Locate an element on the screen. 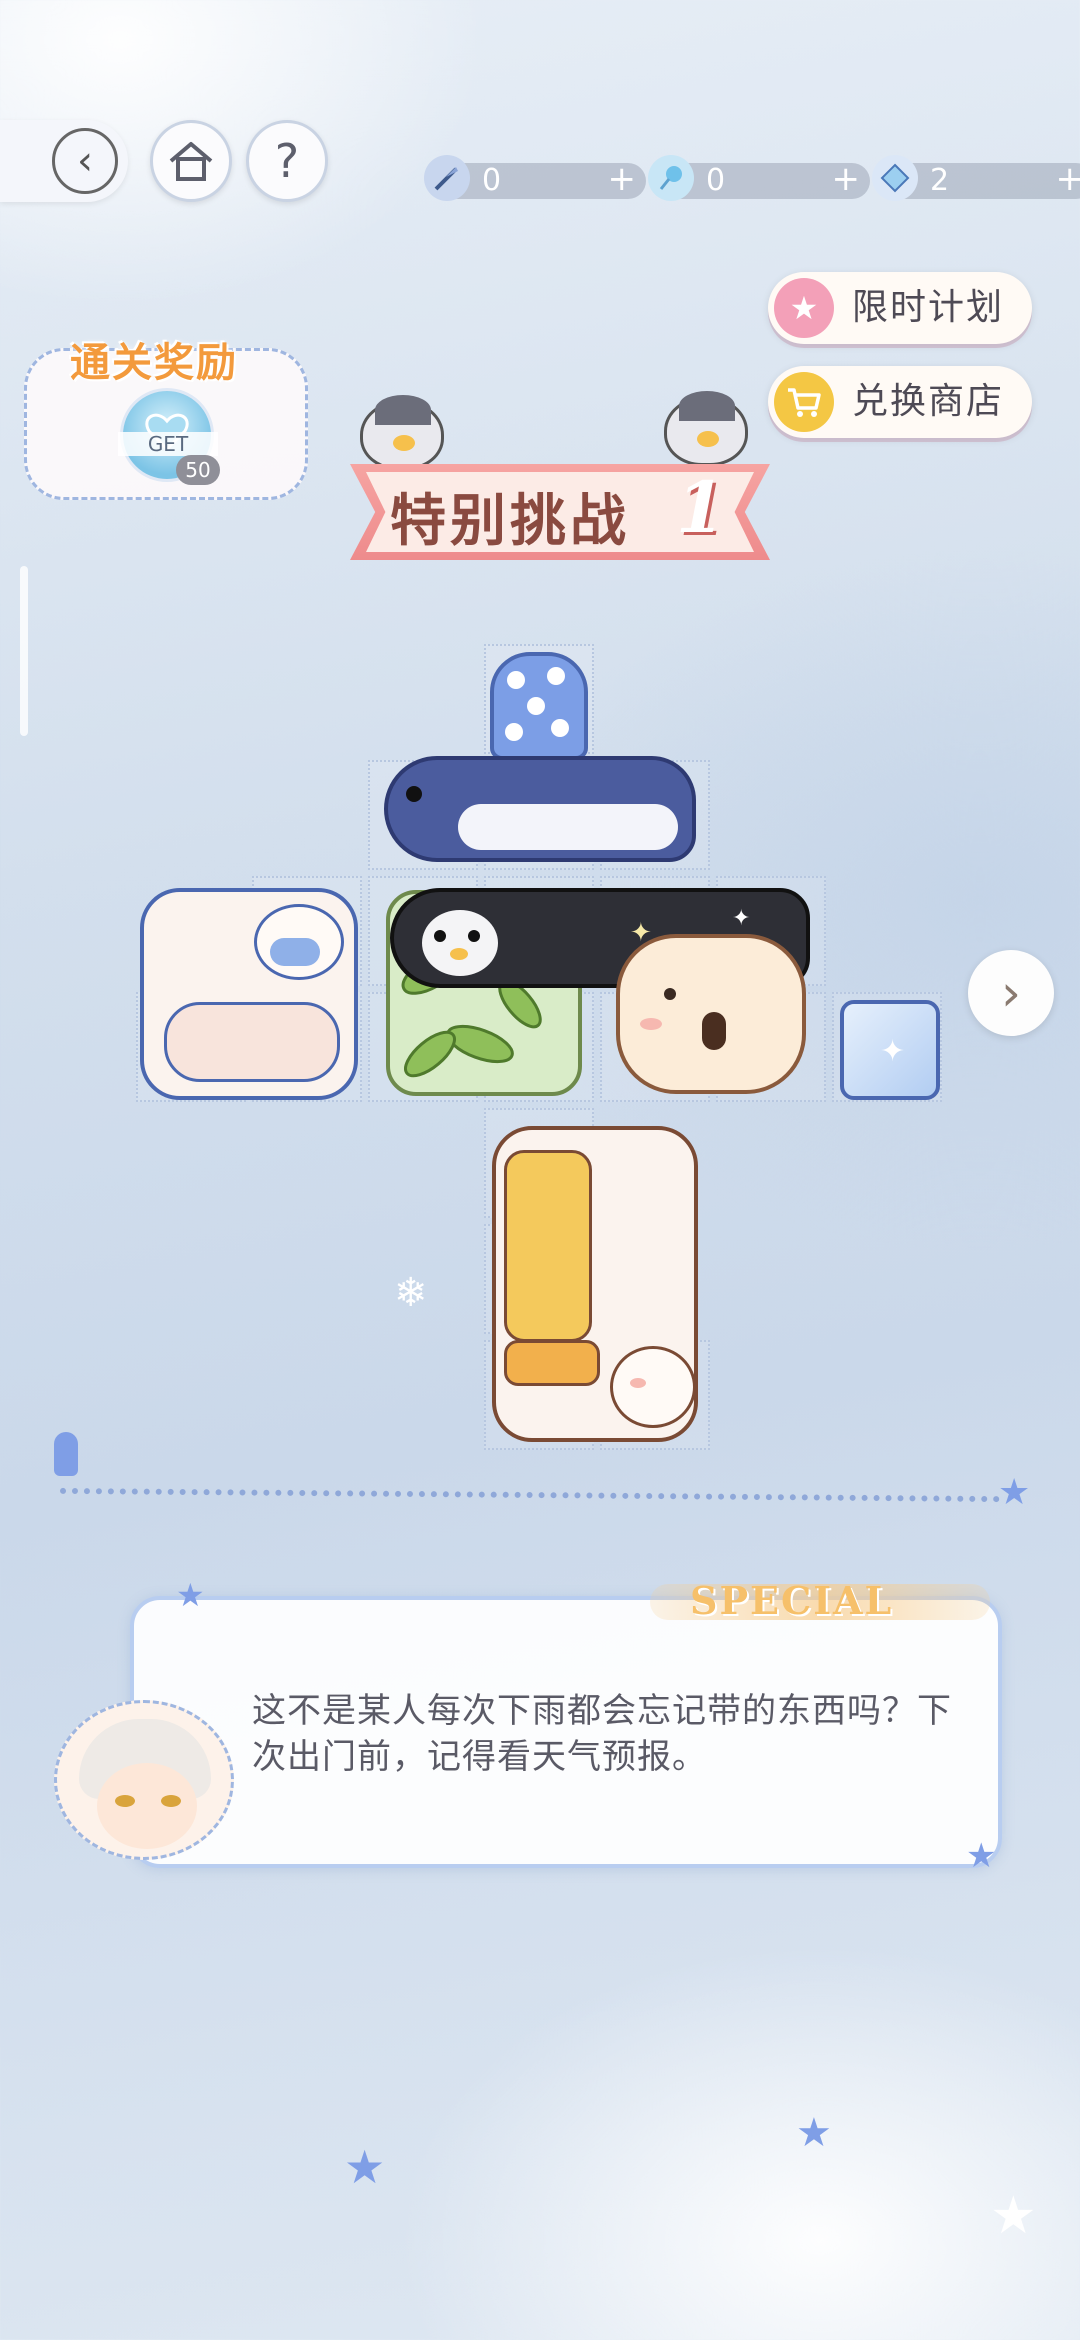 Image resolution: width=1080 pixels, height=2340 pixels. chevron-right-icon: › is located at coordinates (1011, 993).